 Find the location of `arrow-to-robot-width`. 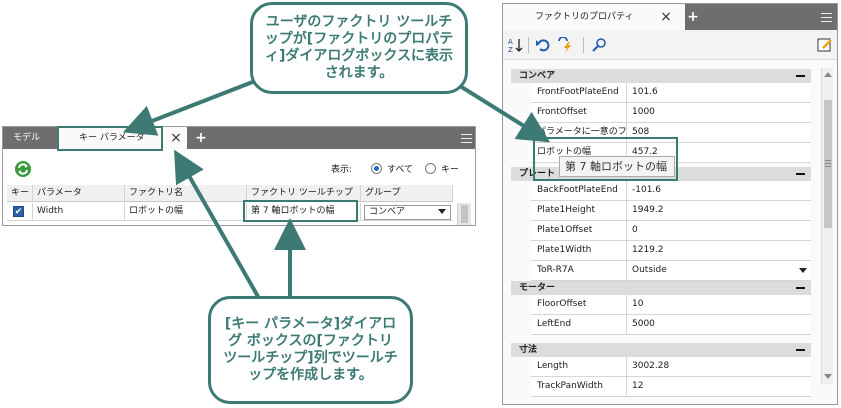

arrow-to-robot-width is located at coordinates (504, 113).